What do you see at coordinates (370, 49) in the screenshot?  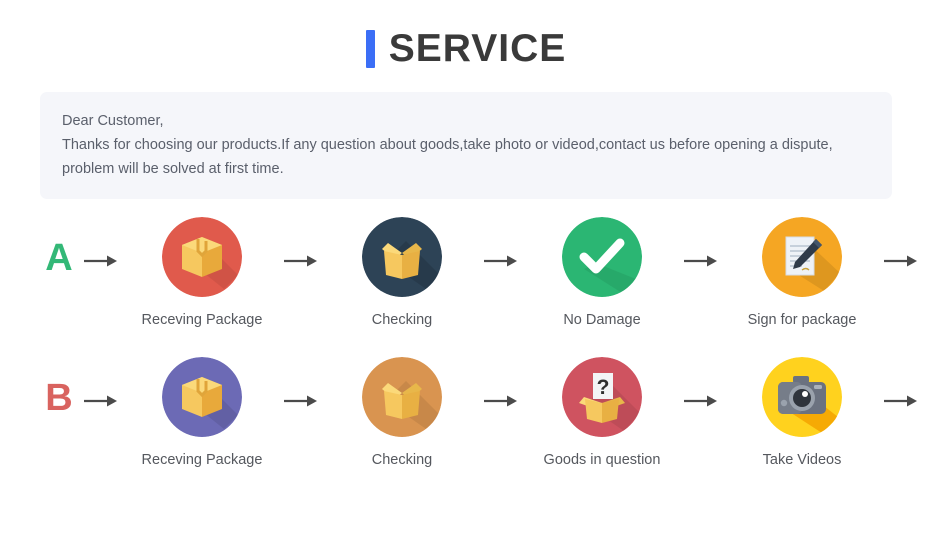 I see `title-accent-bar` at bounding box center [370, 49].